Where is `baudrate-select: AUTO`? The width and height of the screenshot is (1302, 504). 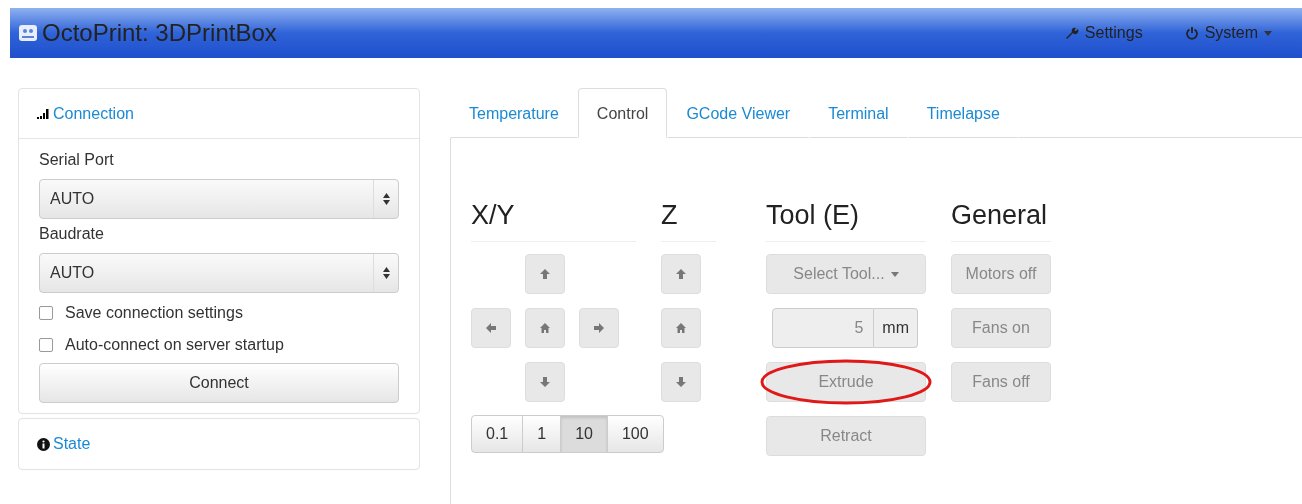 baudrate-select: AUTO is located at coordinates (219, 273).